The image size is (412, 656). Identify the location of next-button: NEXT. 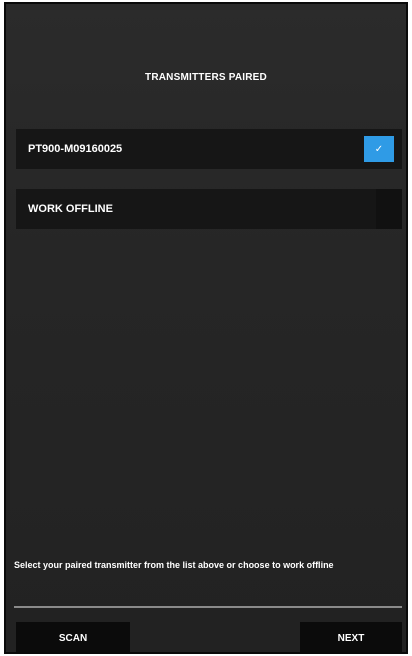
(351, 637).